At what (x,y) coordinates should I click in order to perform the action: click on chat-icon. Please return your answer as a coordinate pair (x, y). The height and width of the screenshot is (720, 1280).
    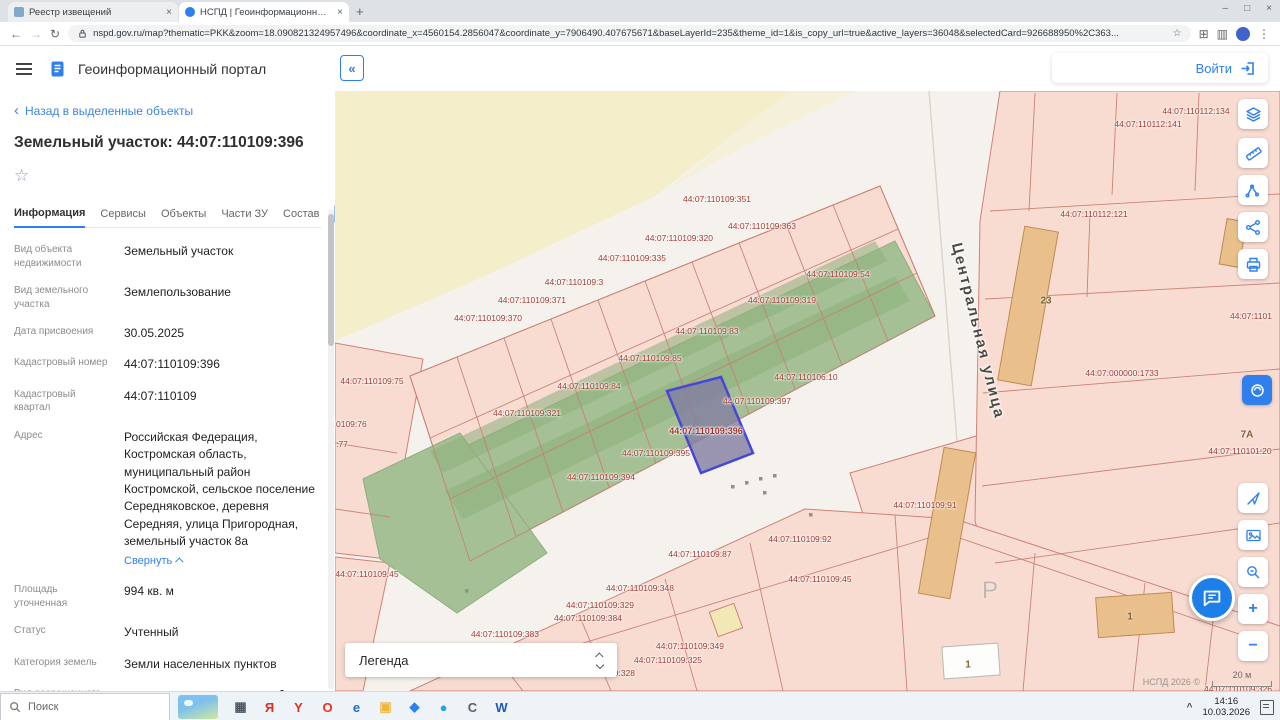
    Looking at the image, I should click on (1212, 598).